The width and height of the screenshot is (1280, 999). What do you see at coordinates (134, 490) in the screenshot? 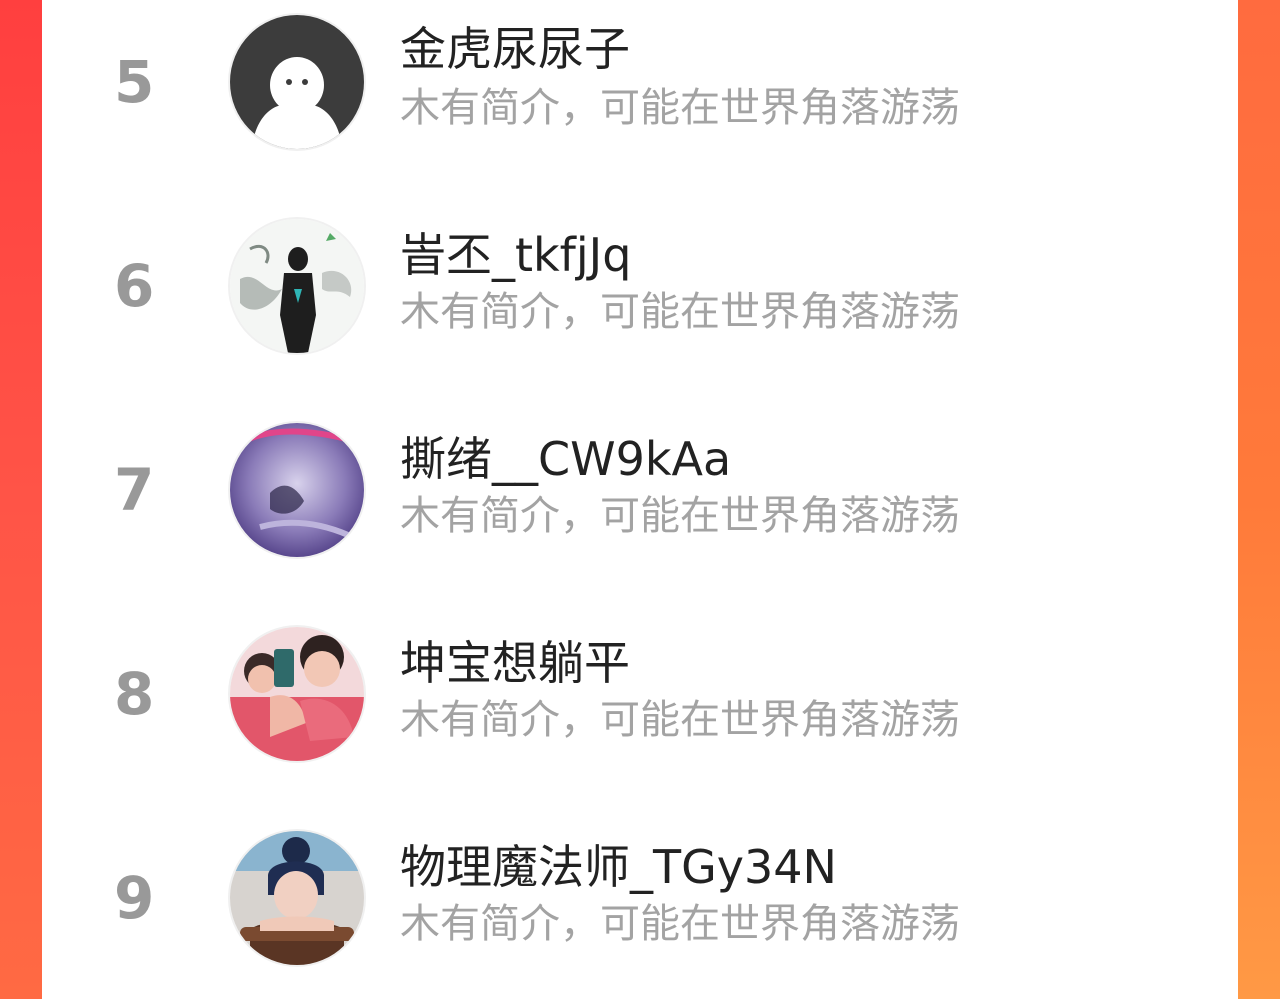
I see `rank-number: 7` at bounding box center [134, 490].